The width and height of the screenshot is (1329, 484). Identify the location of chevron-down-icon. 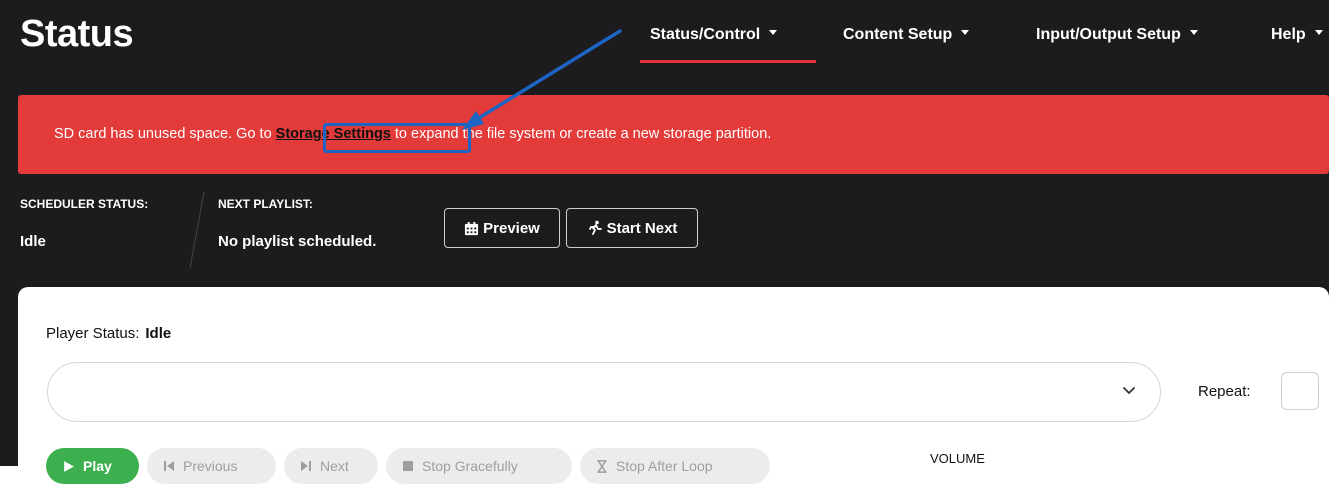
(1129, 390).